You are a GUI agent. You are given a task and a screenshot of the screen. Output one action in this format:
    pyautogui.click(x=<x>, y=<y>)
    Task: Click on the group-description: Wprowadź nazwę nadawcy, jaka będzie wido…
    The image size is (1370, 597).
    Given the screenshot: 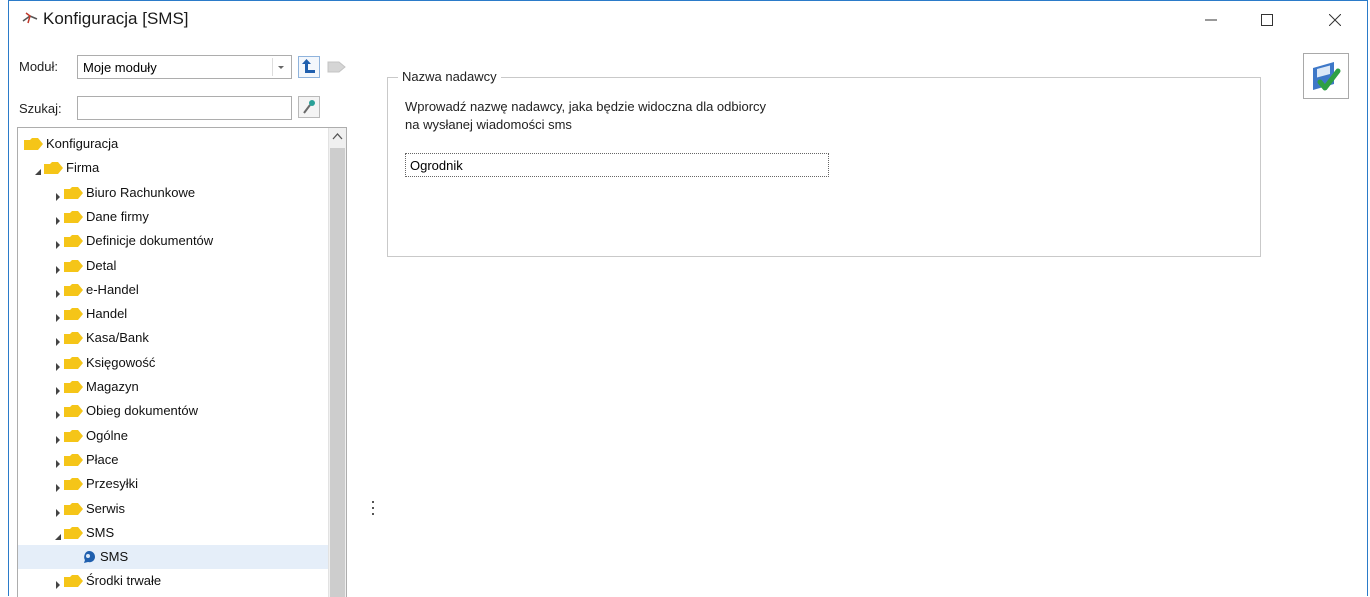 What is the action you would take?
    pyautogui.click(x=585, y=116)
    